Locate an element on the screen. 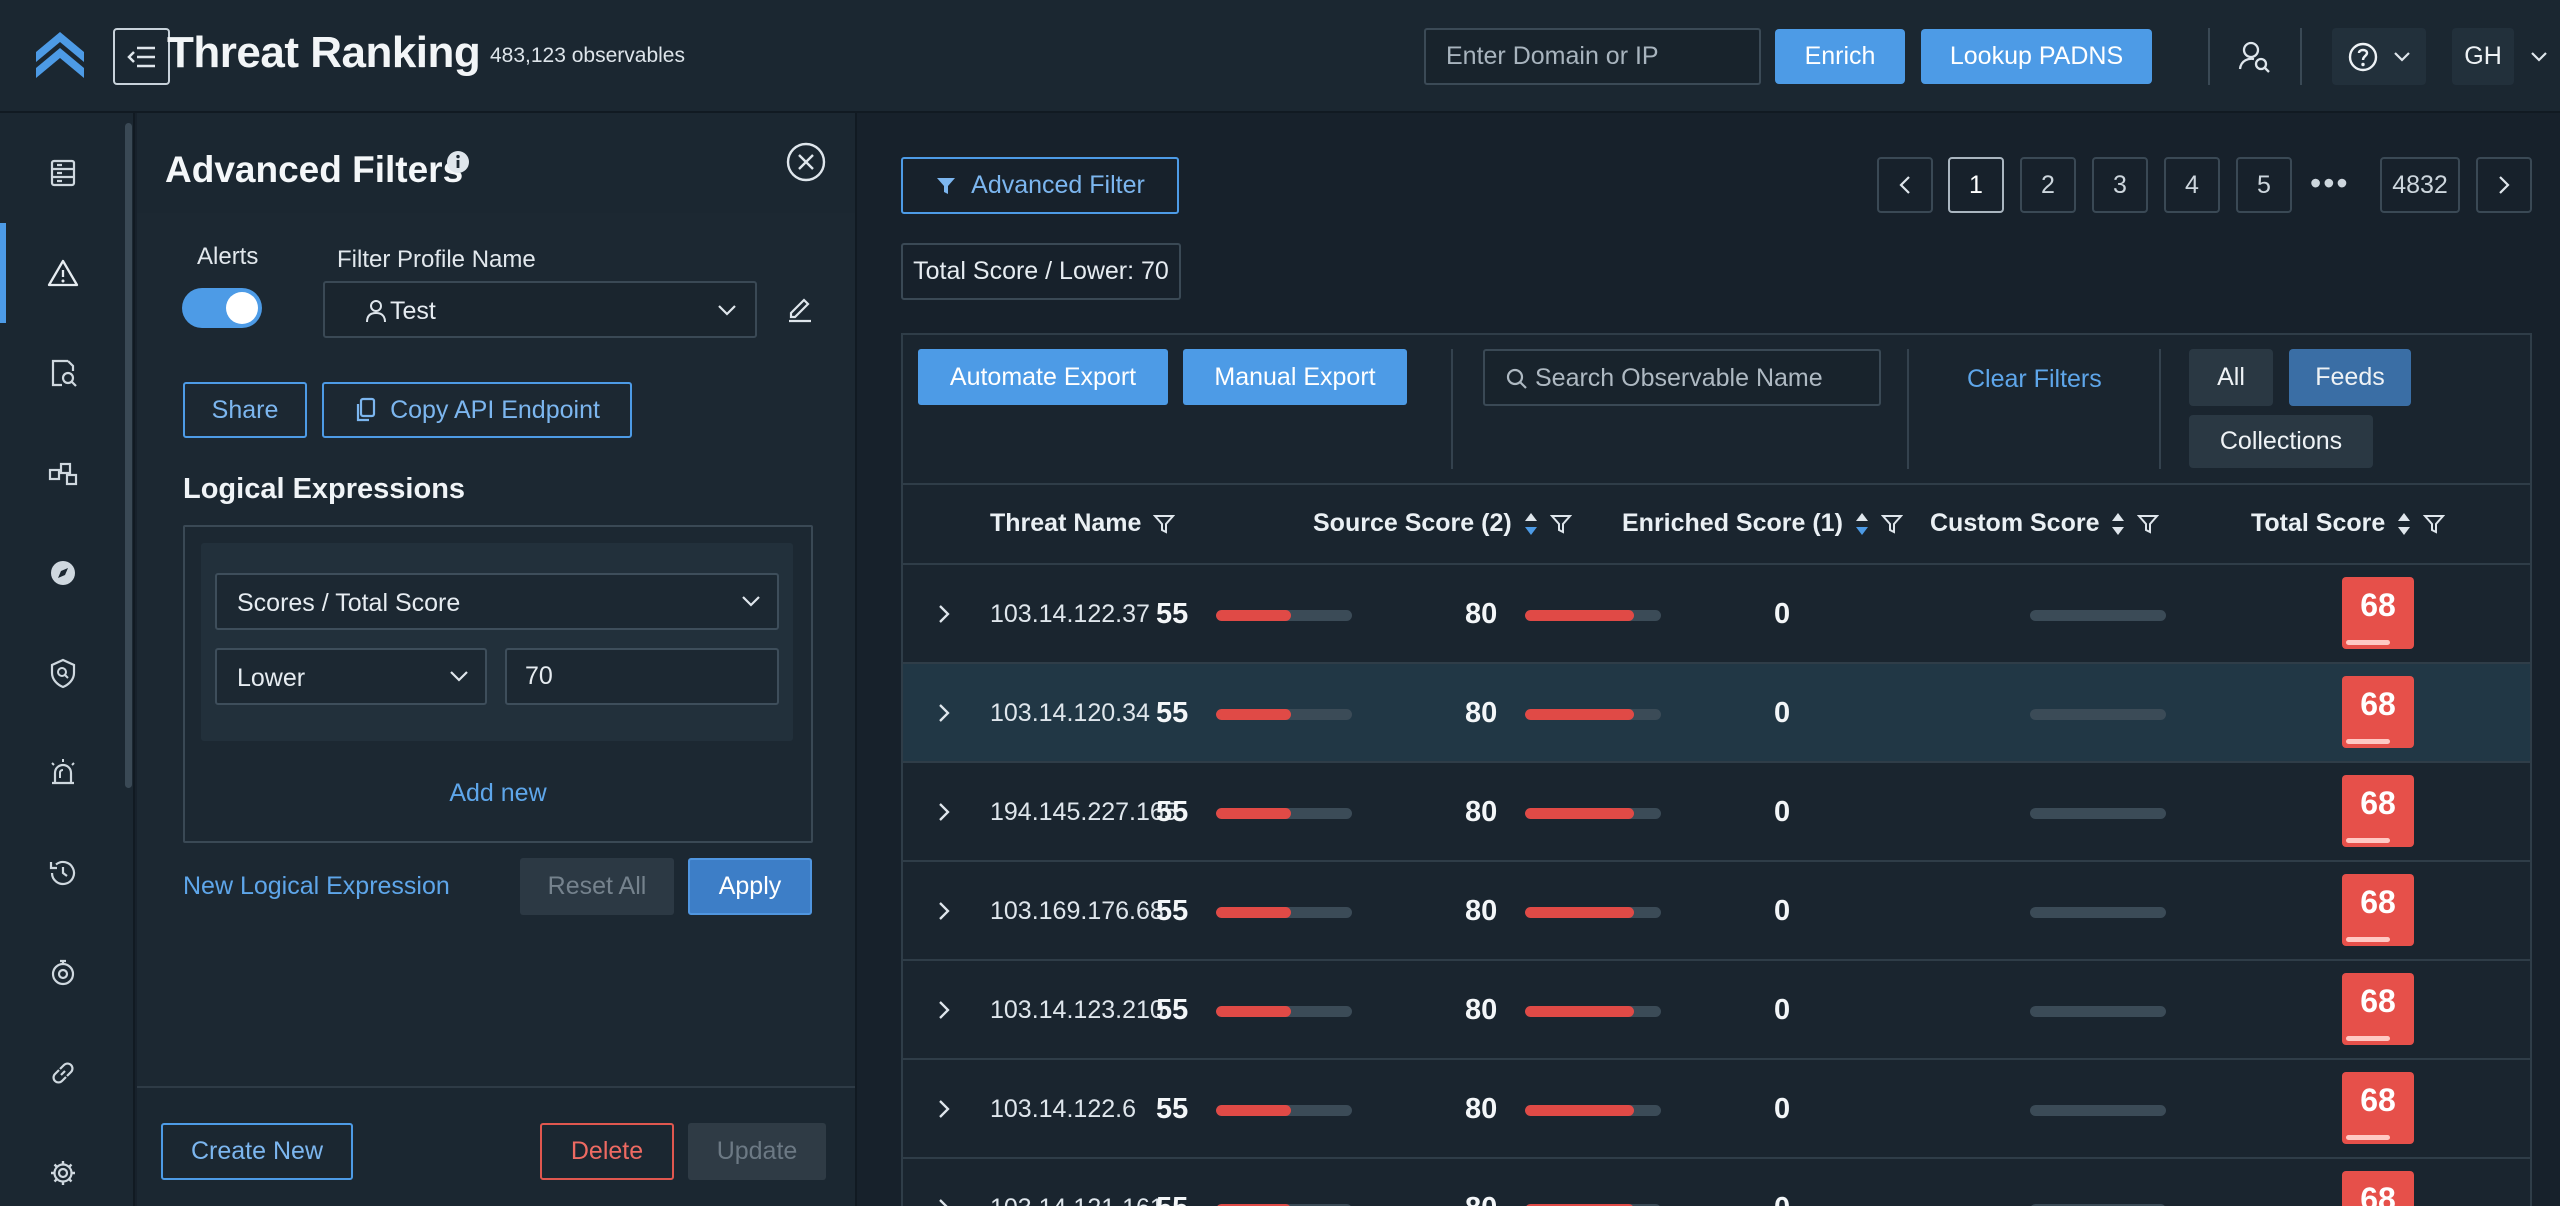  expression-field-select: Scores / Total Score is located at coordinates (497, 601).